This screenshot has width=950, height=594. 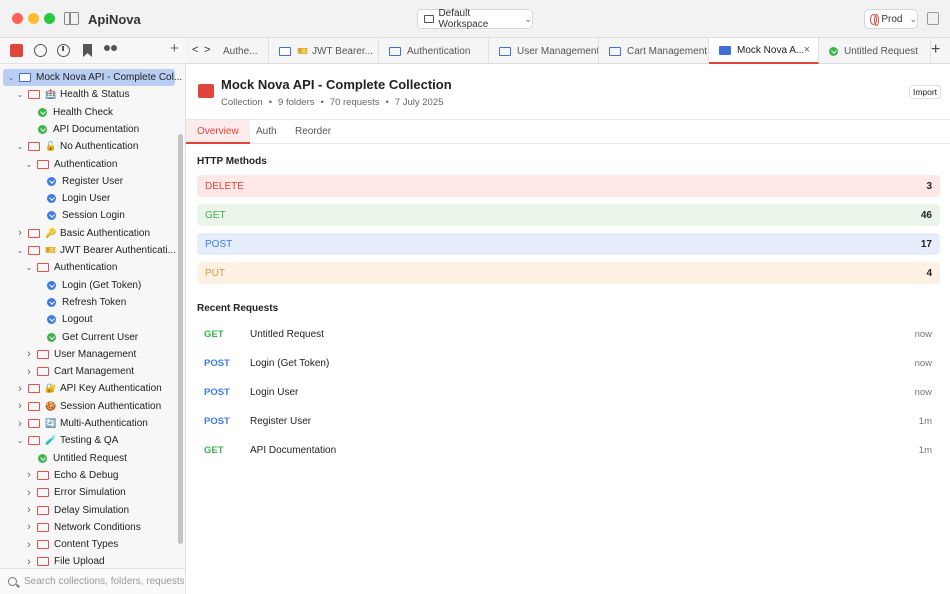 I want to click on tree-item: › Delay Simulation, so click(x=88, y=510).